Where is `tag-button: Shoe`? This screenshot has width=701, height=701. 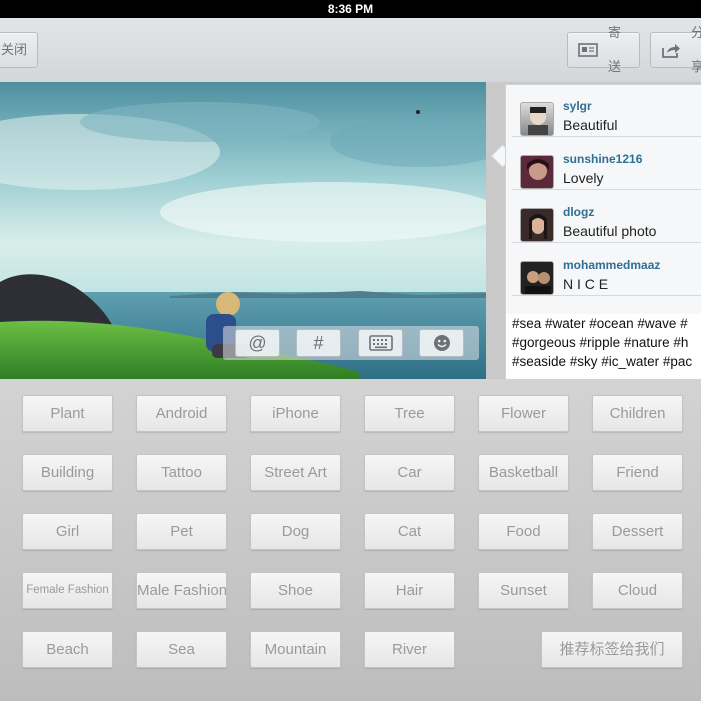 tag-button: Shoe is located at coordinates (295, 590).